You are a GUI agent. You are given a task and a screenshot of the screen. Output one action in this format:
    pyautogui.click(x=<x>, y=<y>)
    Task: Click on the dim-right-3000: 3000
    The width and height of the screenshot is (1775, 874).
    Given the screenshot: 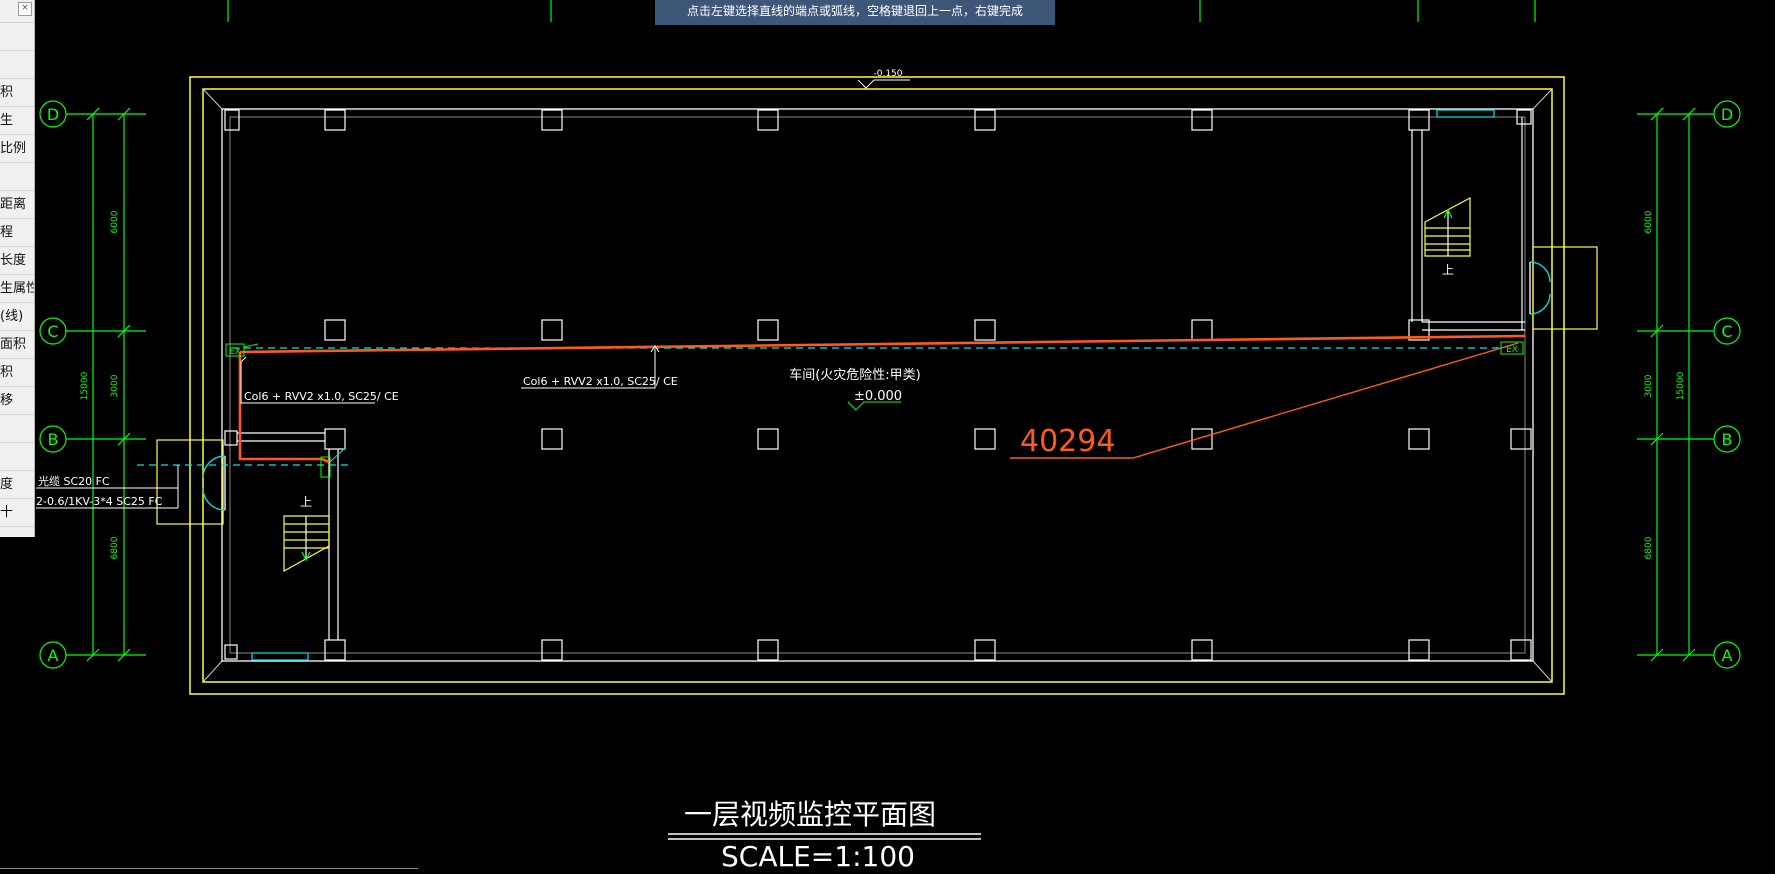 What is the action you would take?
    pyautogui.click(x=1649, y=385)
    